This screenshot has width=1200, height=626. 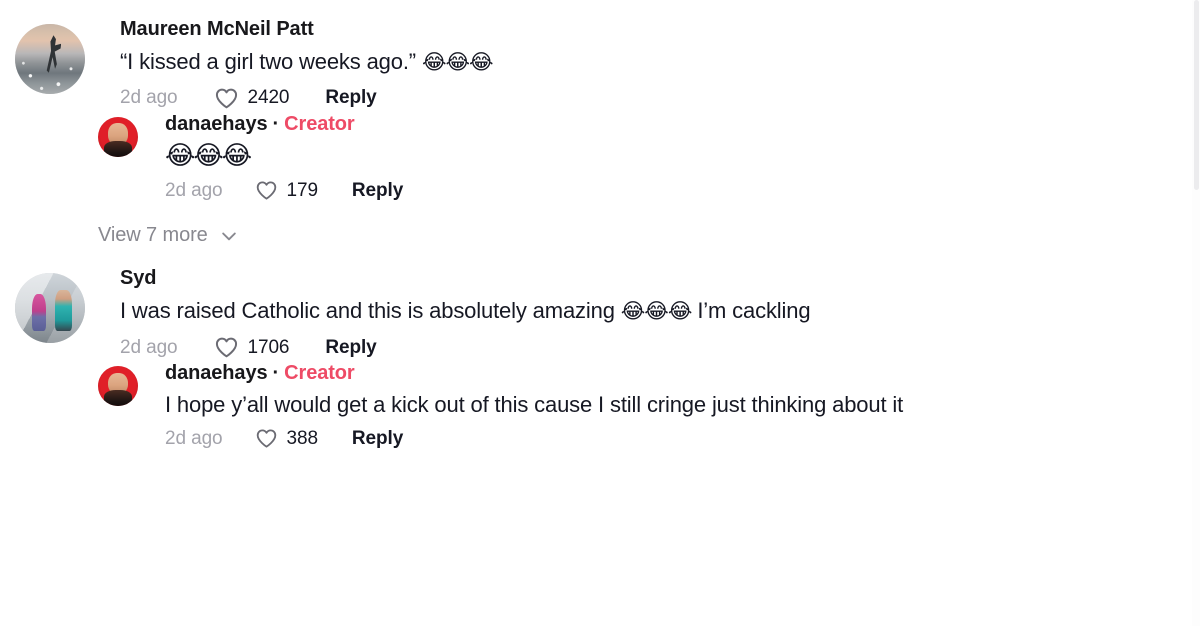 I want to click on comment-meta-row: 2d ago 2420 Reply, so click(x=660, y=98).